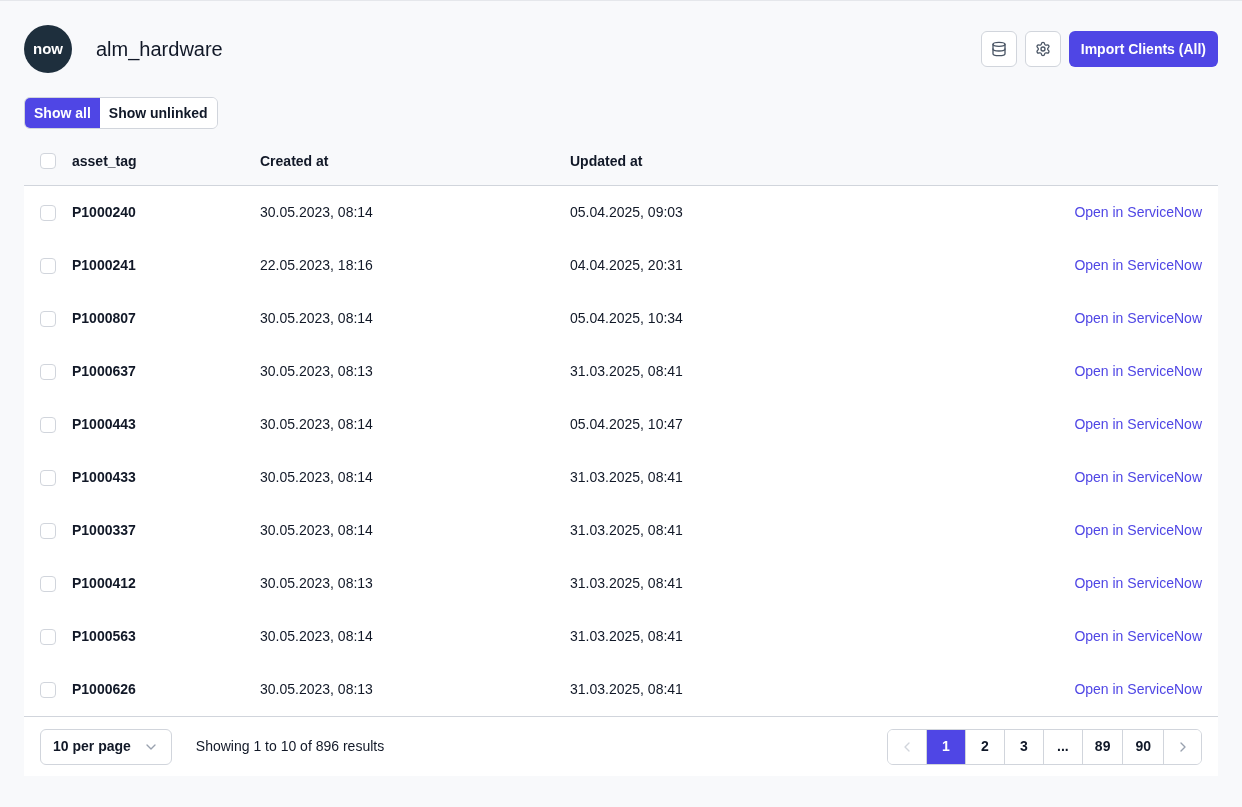  Describe the element at coordinates (626, 424) in the screenshot. I see `table-cell-text: 05.04.2025, 10:47` at that location.